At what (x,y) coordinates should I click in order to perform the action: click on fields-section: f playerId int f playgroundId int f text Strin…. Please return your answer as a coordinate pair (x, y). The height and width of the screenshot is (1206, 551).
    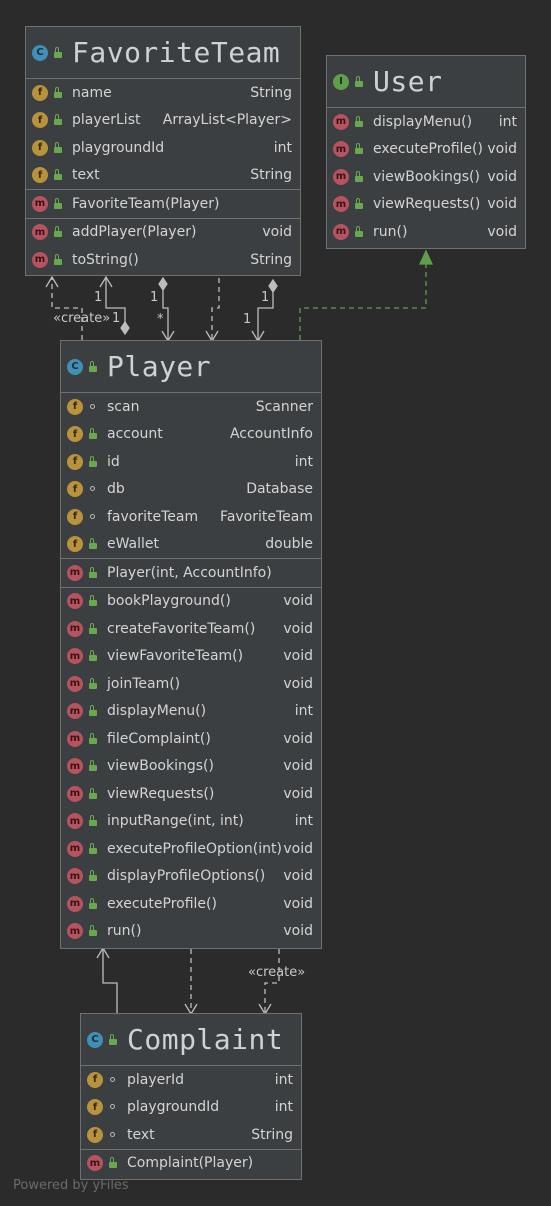
    Looking at the image, I should click on (191, 1108).